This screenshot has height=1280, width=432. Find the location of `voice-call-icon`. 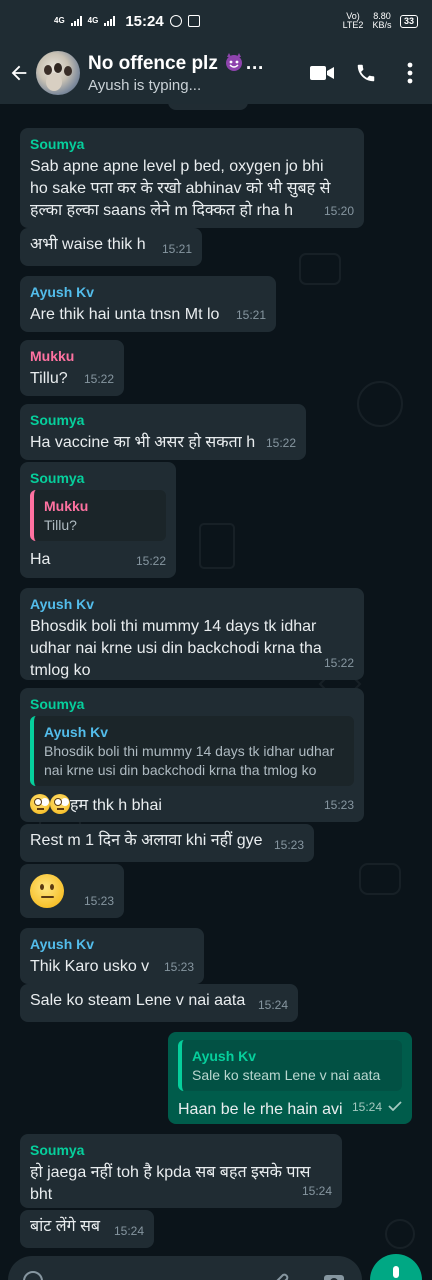

voice-call-icon is located at coordinates (366, 73).